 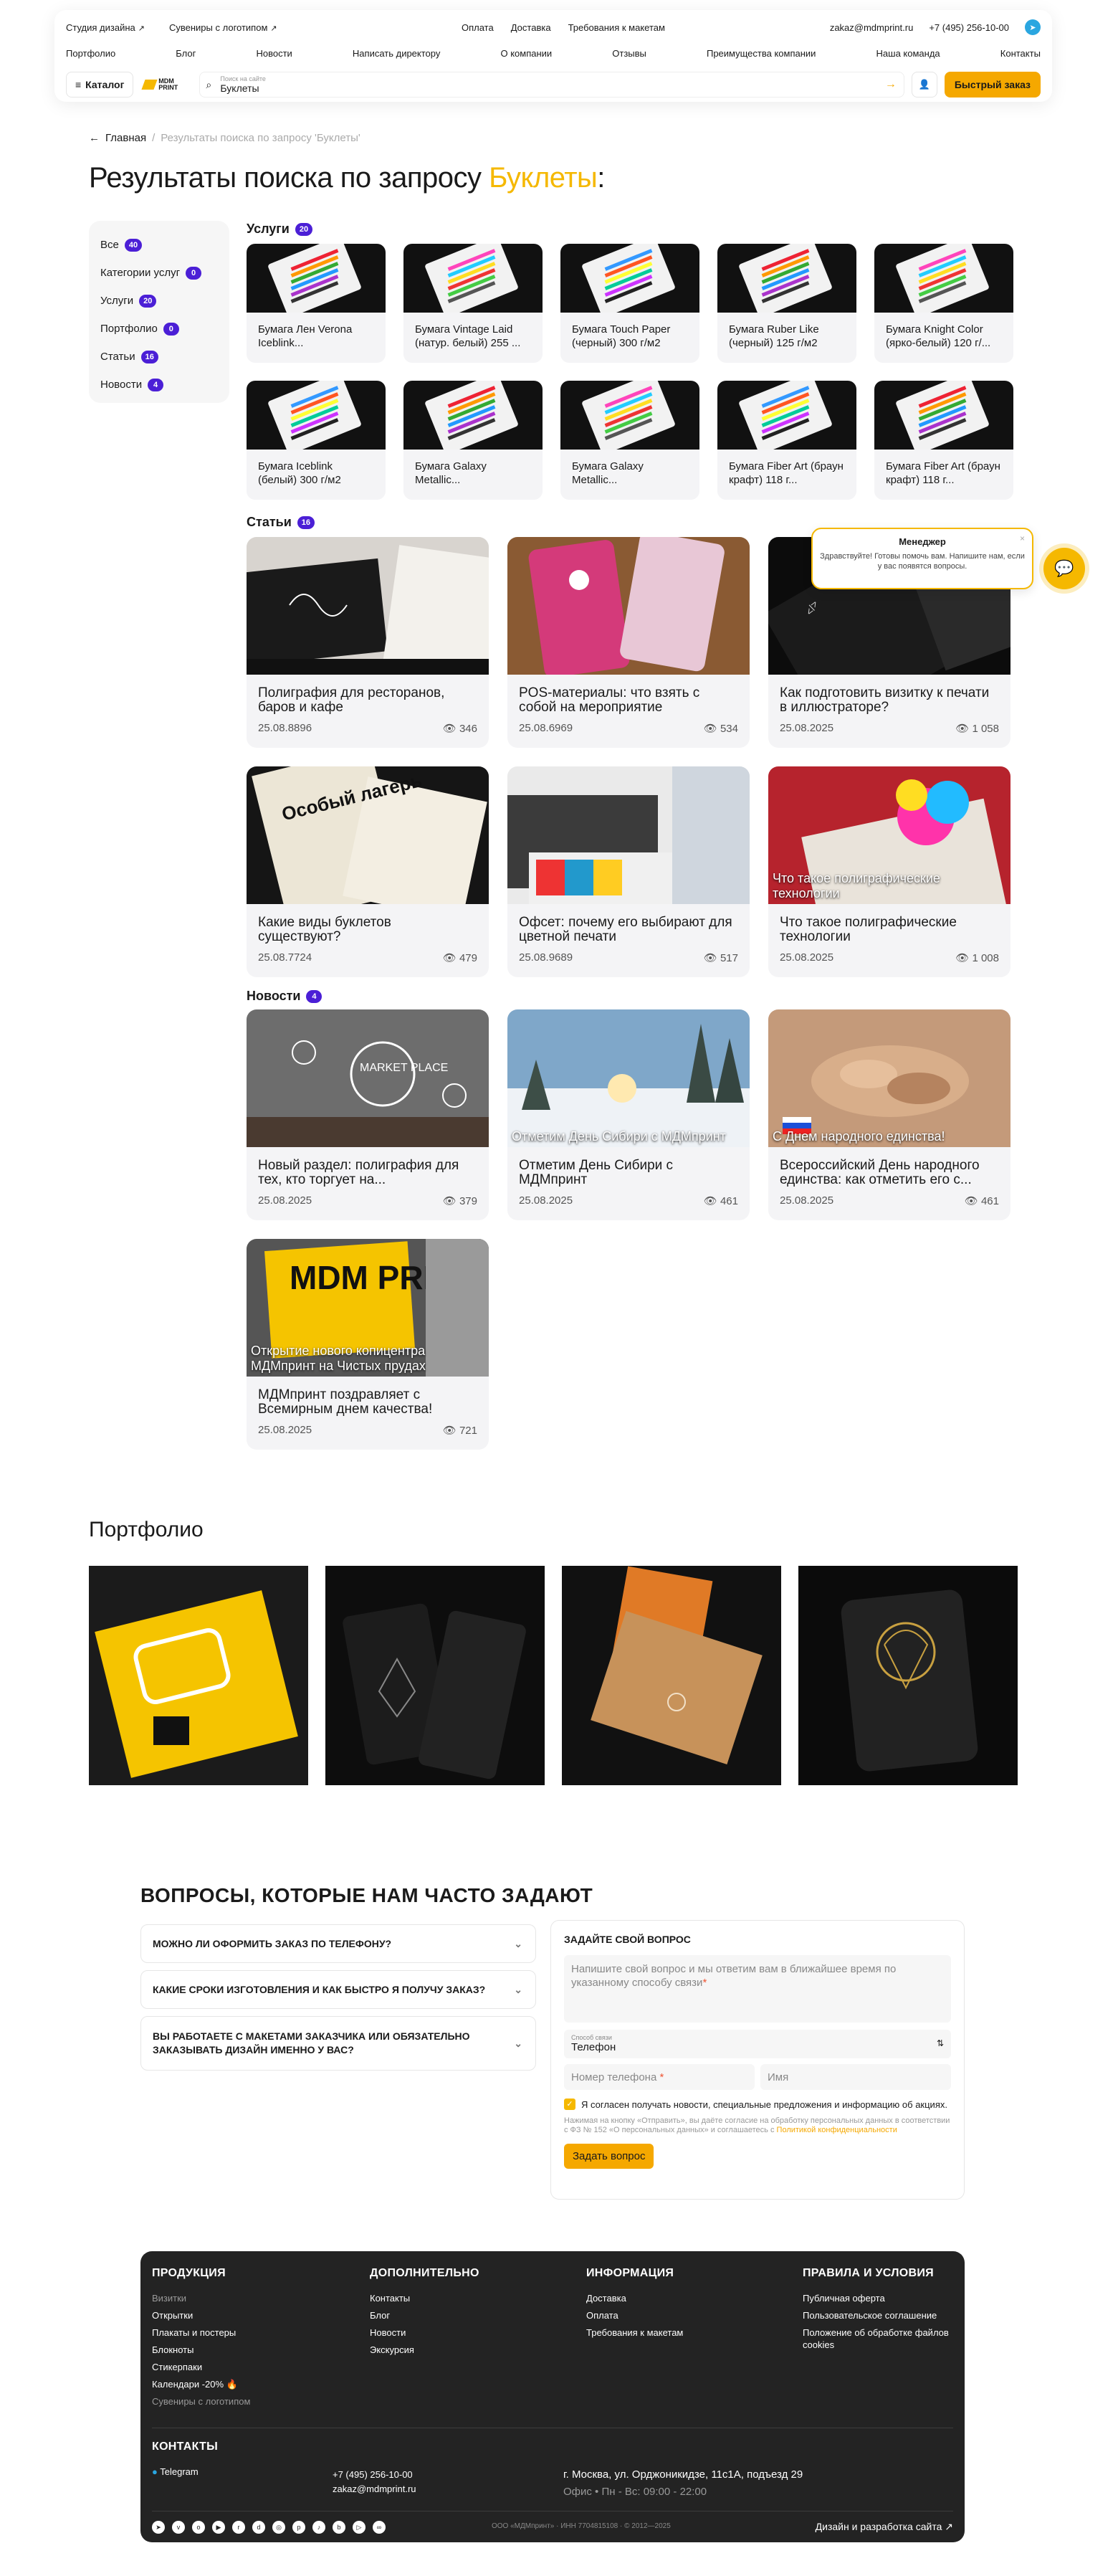 I want to click on name-field: Имя, so click(x=855, y=2077).